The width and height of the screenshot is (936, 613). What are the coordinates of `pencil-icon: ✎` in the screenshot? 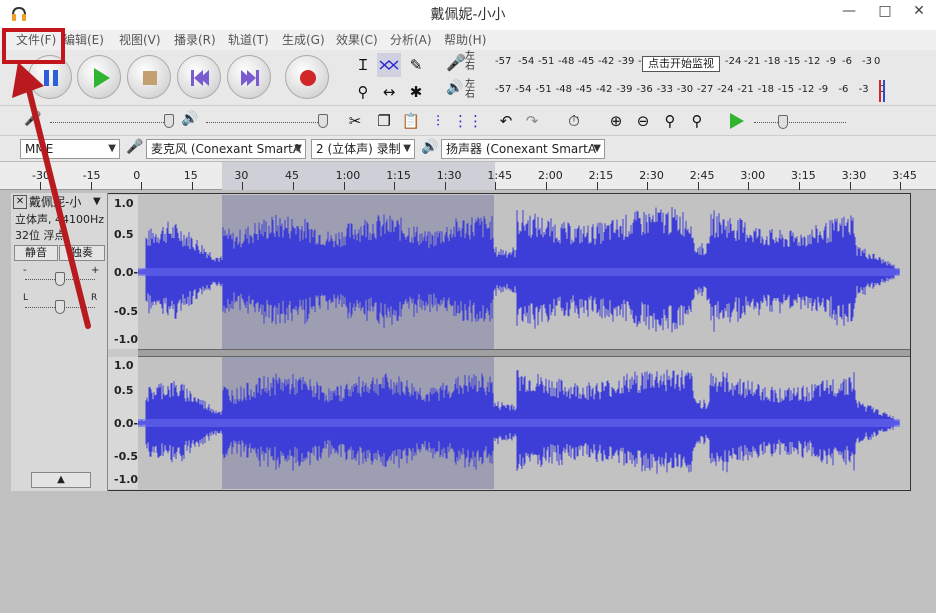 It's located at (416, 65).